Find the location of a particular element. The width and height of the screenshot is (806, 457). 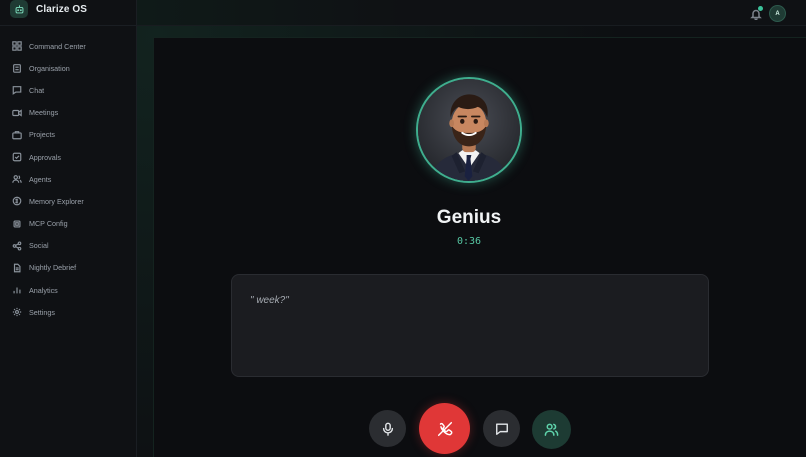

user-avatar: A is located at coordinates (777, 13).